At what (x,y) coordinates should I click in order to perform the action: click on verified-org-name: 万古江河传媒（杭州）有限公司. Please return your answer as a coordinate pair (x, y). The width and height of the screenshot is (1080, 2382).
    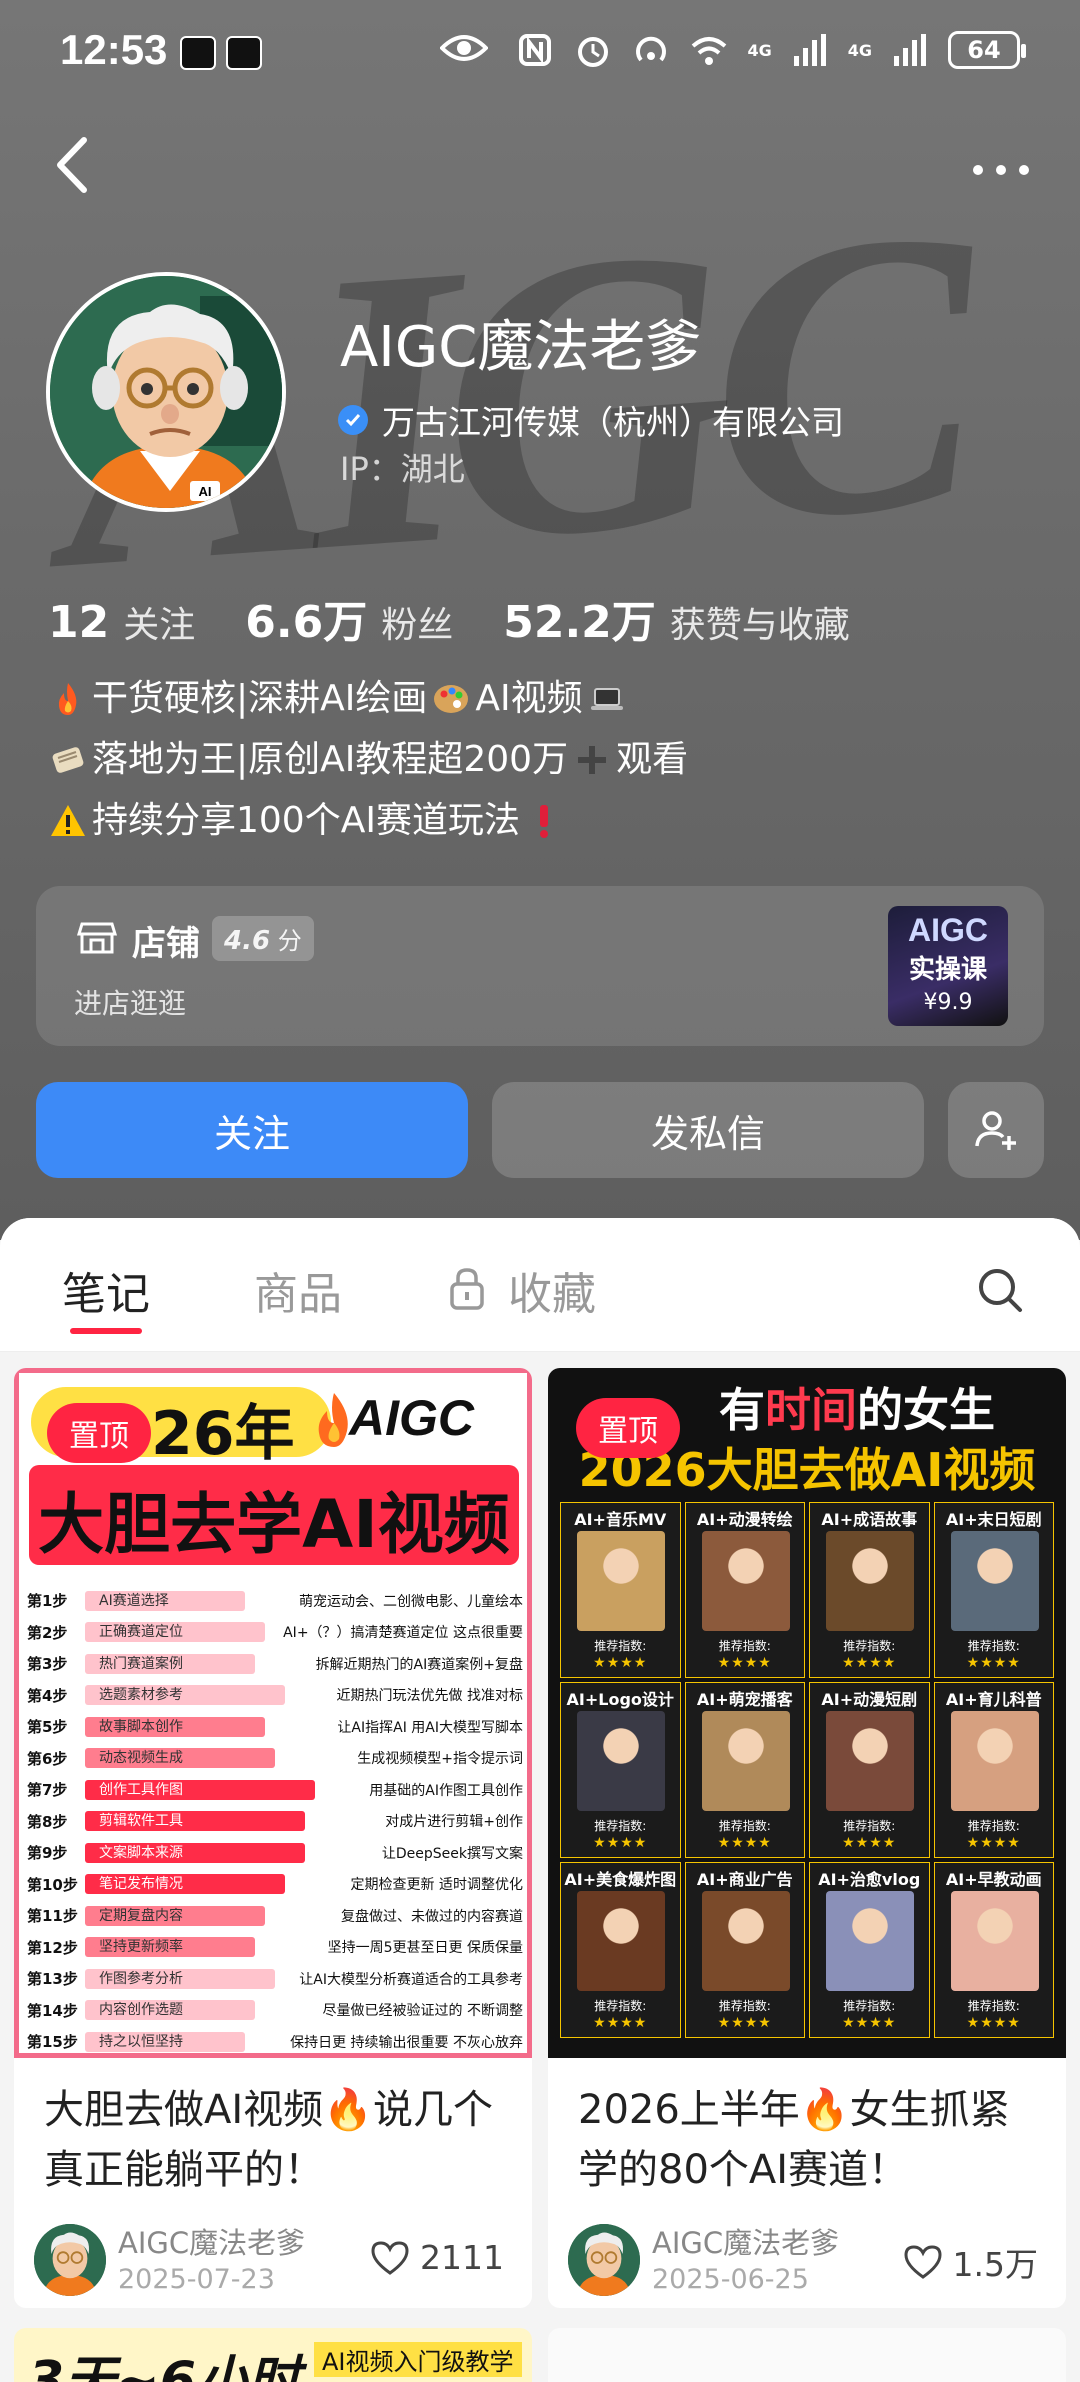
    Looking at the image, I should click on (613, 422).